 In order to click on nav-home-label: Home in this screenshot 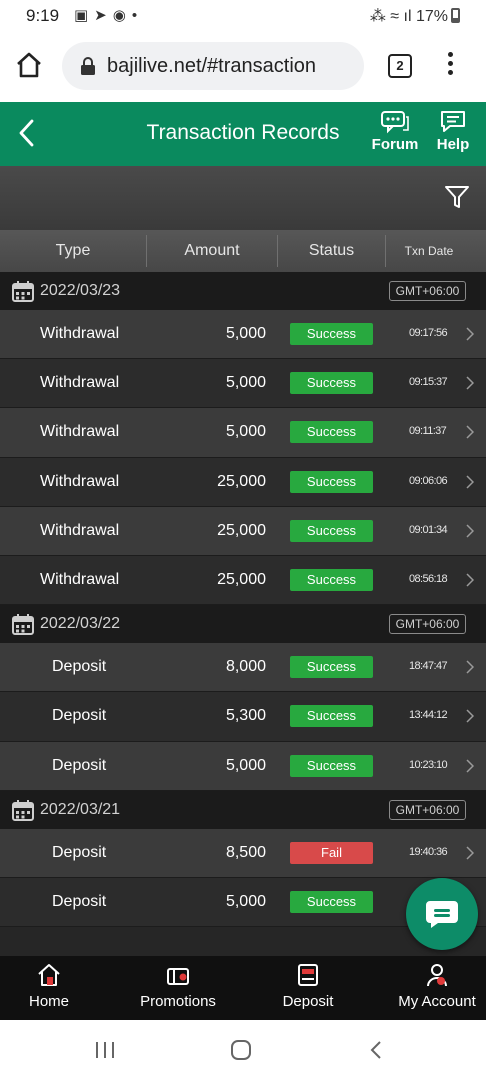, I will do `click(48, 1001)`.